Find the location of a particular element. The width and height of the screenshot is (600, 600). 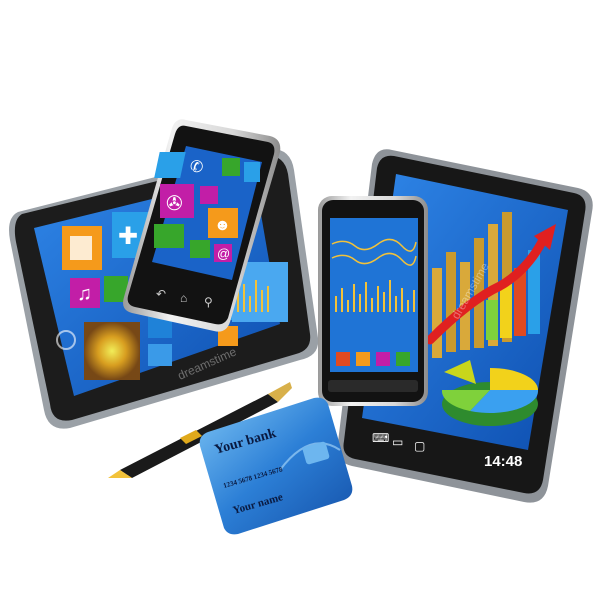

monitor-icon: ▢ is located at coordinates (419, 446).